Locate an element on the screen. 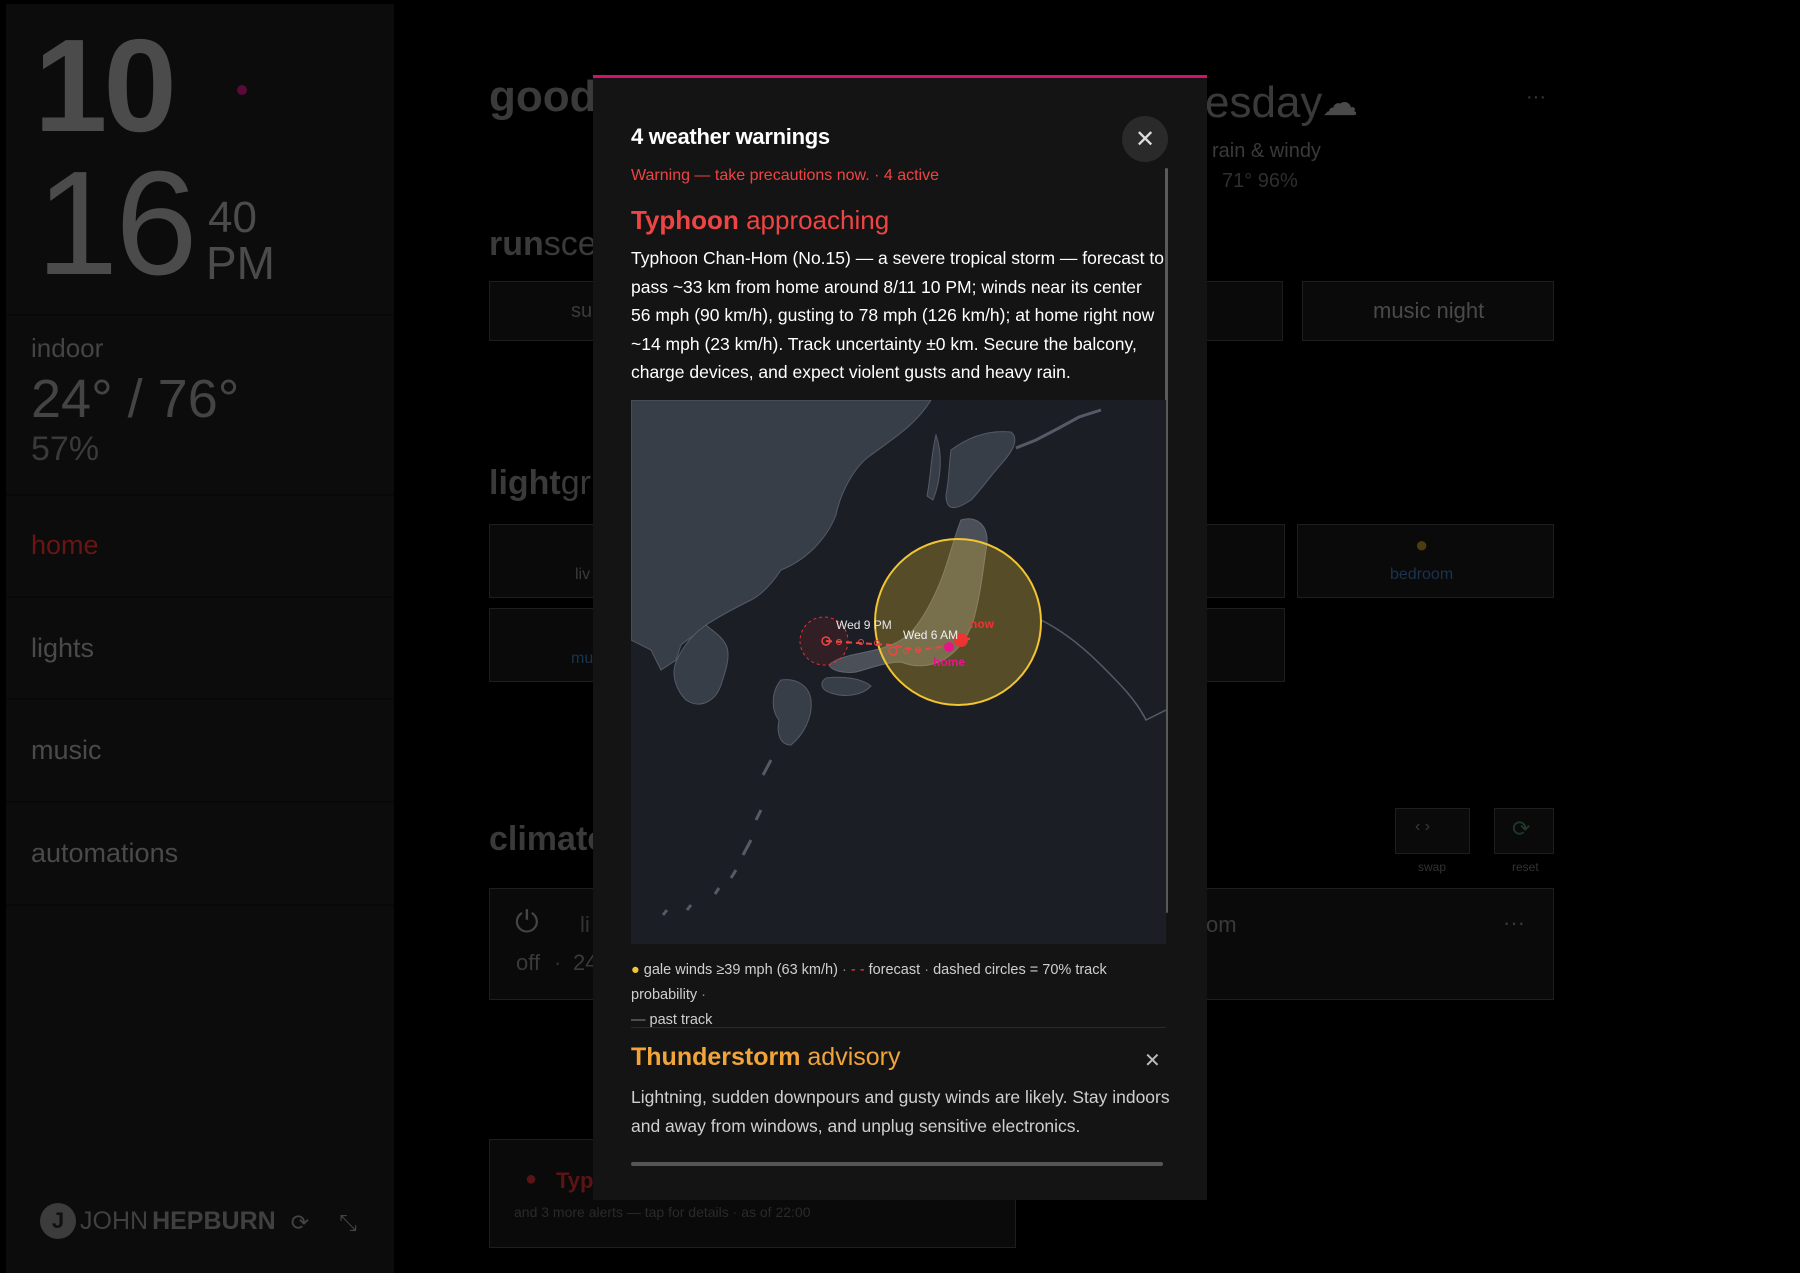 This screenshot has height=1273, width=1800. scene-music-night-label: music night is located at coordinates (1429, 310).